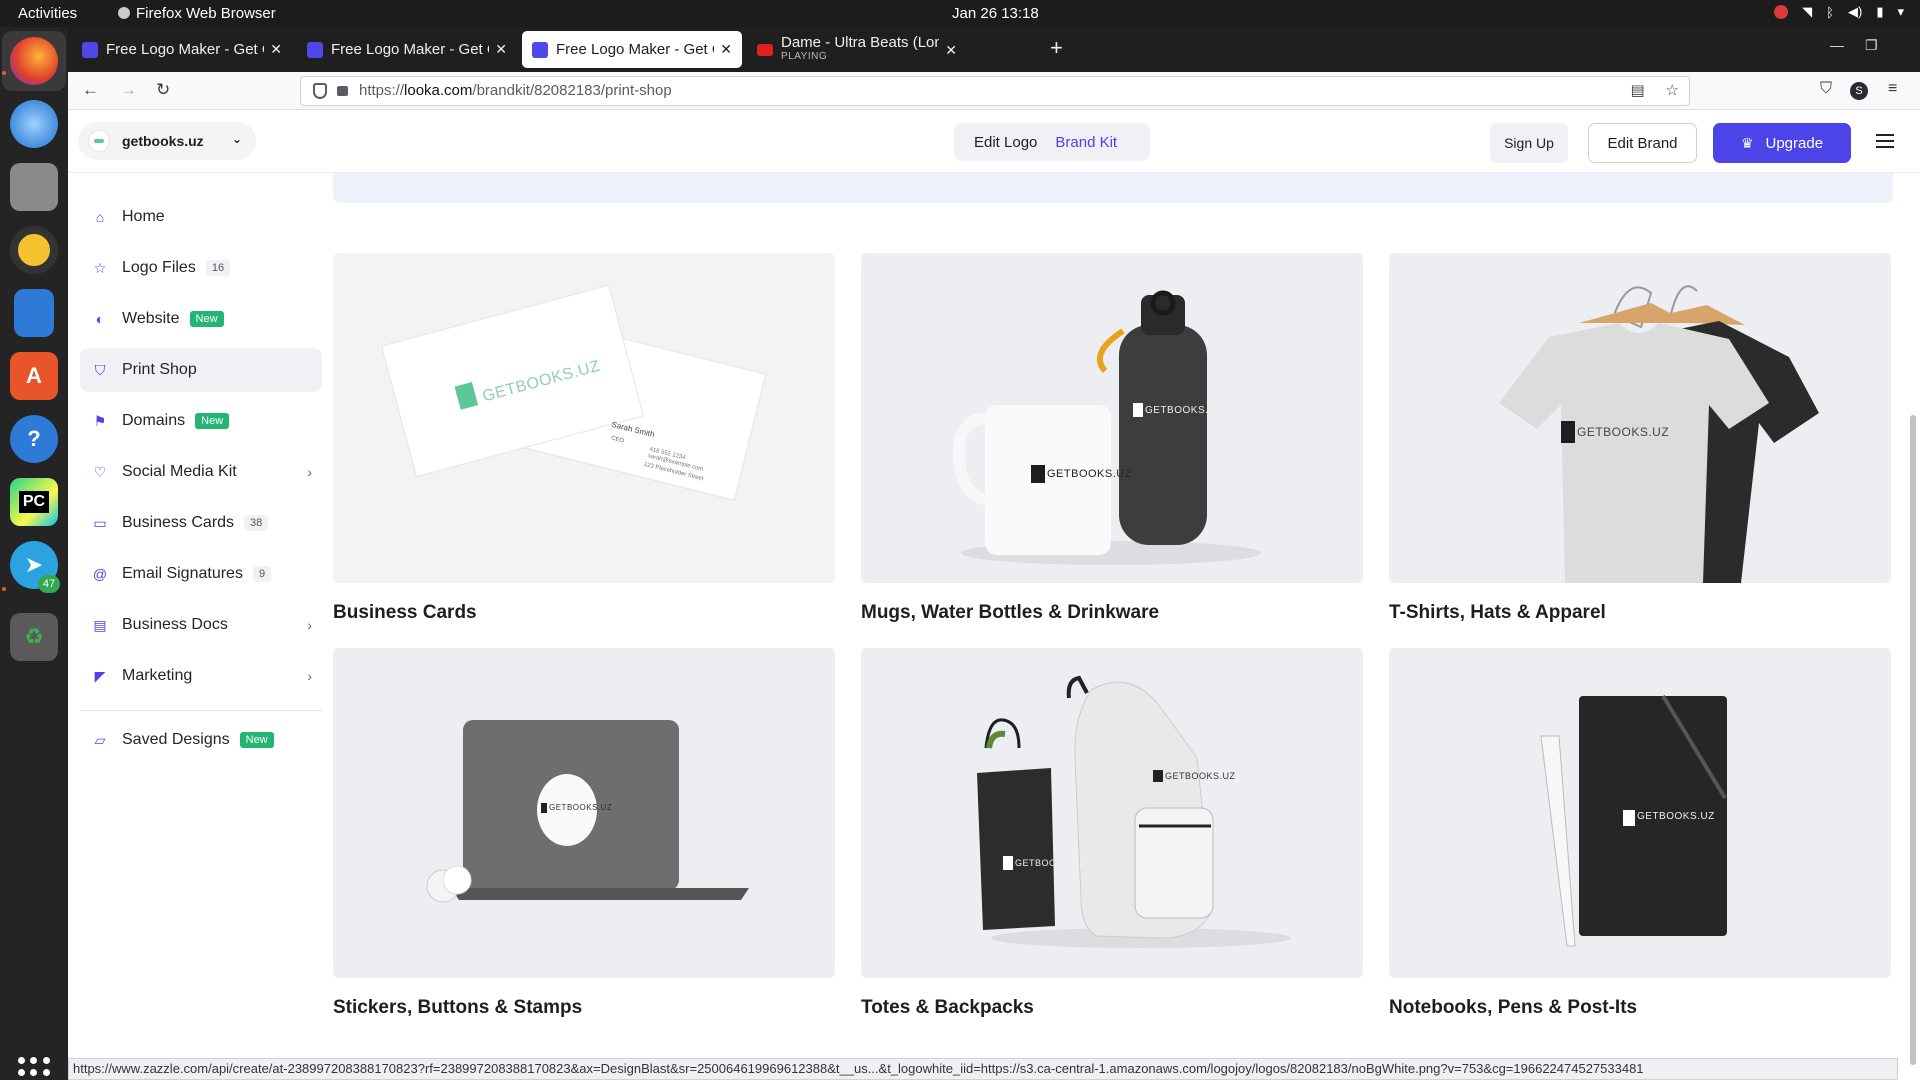  I want to click on show-apps-icon, so click(34, 1073).